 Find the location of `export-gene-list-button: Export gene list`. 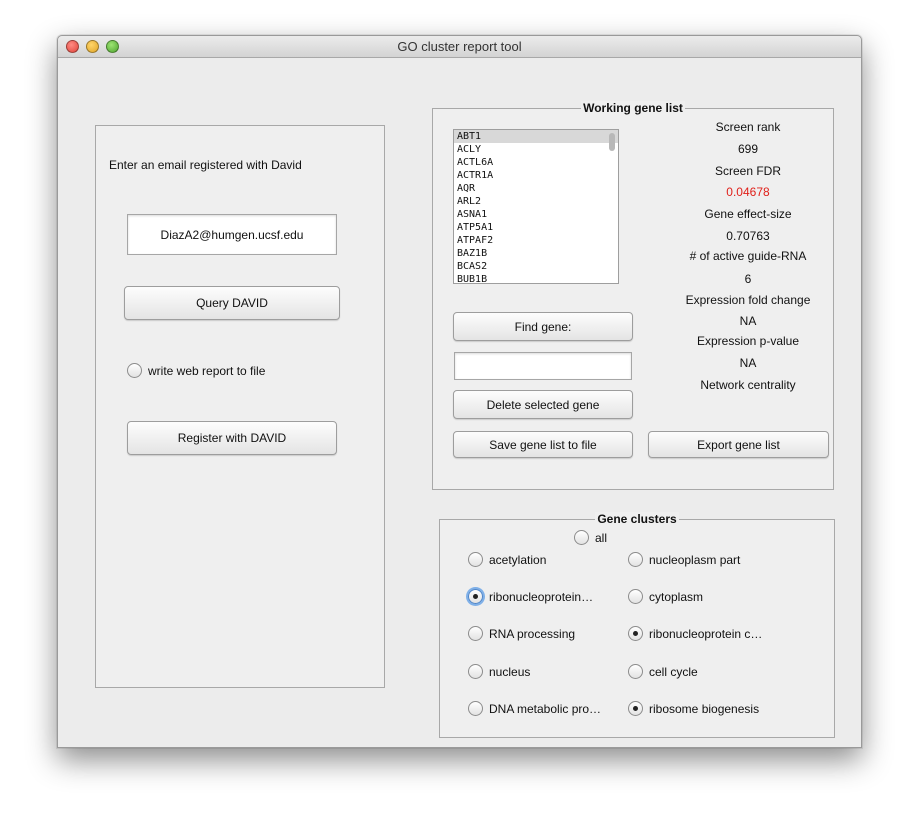

export-gene-list-button: Export gene list is located at coordinates (738, 444).